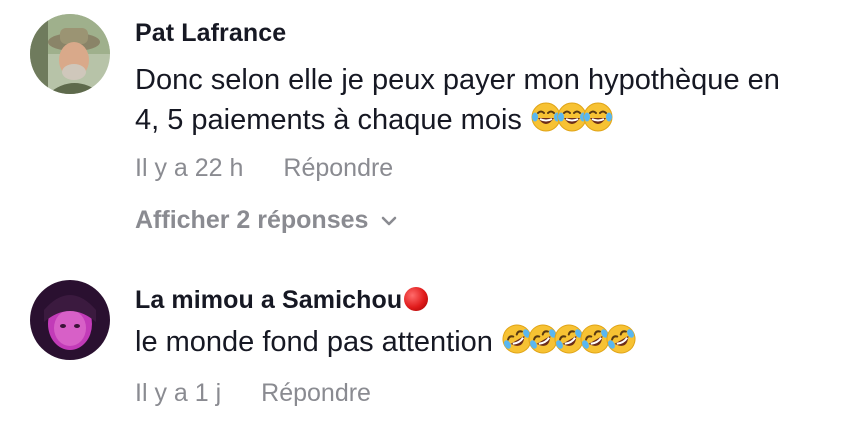 This screenshot has width=860, height=424. I want to click on view-replies-label: Afficher 2 réponses, so click(252, 220).